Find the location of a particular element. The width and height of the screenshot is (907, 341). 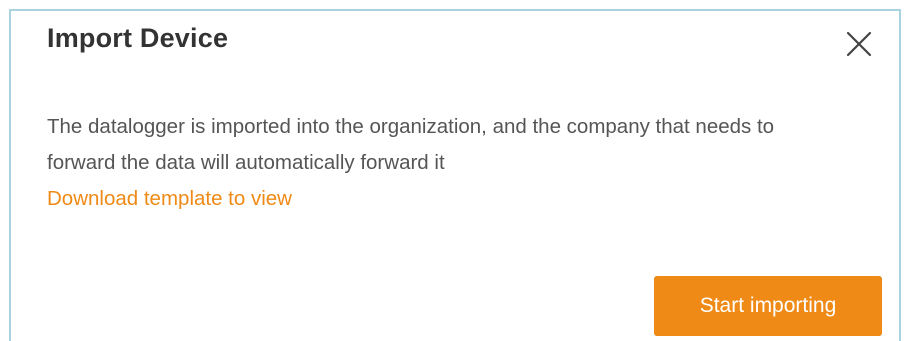

download-template-link: Download template to view is located at coordinates (169, 199).